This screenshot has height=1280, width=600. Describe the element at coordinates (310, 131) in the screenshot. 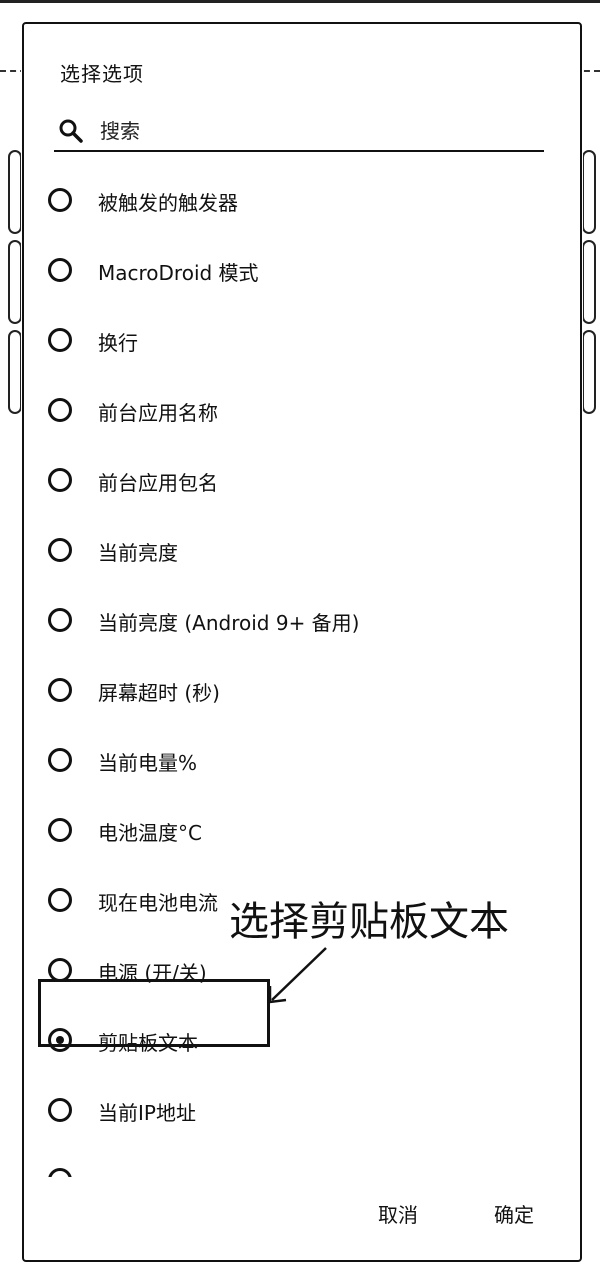

I see `search-input` at that location.